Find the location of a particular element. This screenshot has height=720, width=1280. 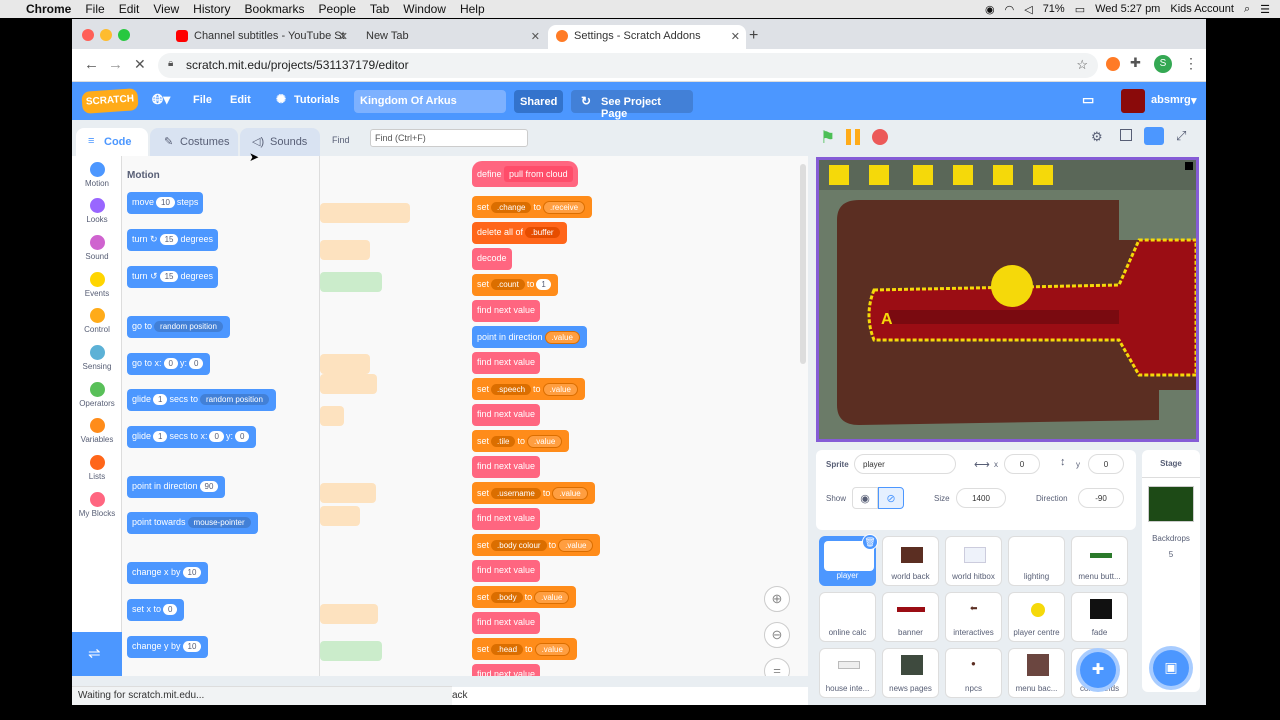

block-set-tile: set .tile to .value is located at coordinates (521, 441).